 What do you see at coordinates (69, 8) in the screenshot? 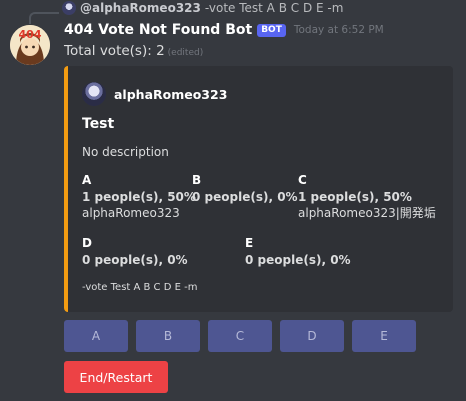
I see `reply-avatar-icon` at bounding box center [69, 8].